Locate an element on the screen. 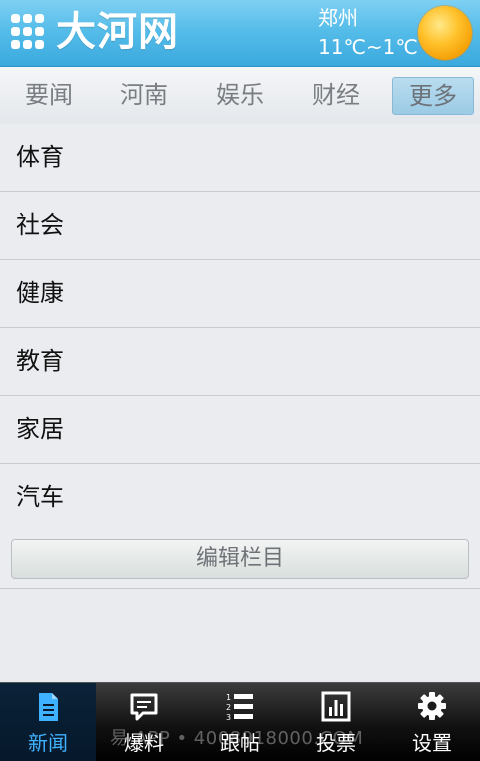  list-item-jiankang: 健康 is located at coordinates (240, 294).